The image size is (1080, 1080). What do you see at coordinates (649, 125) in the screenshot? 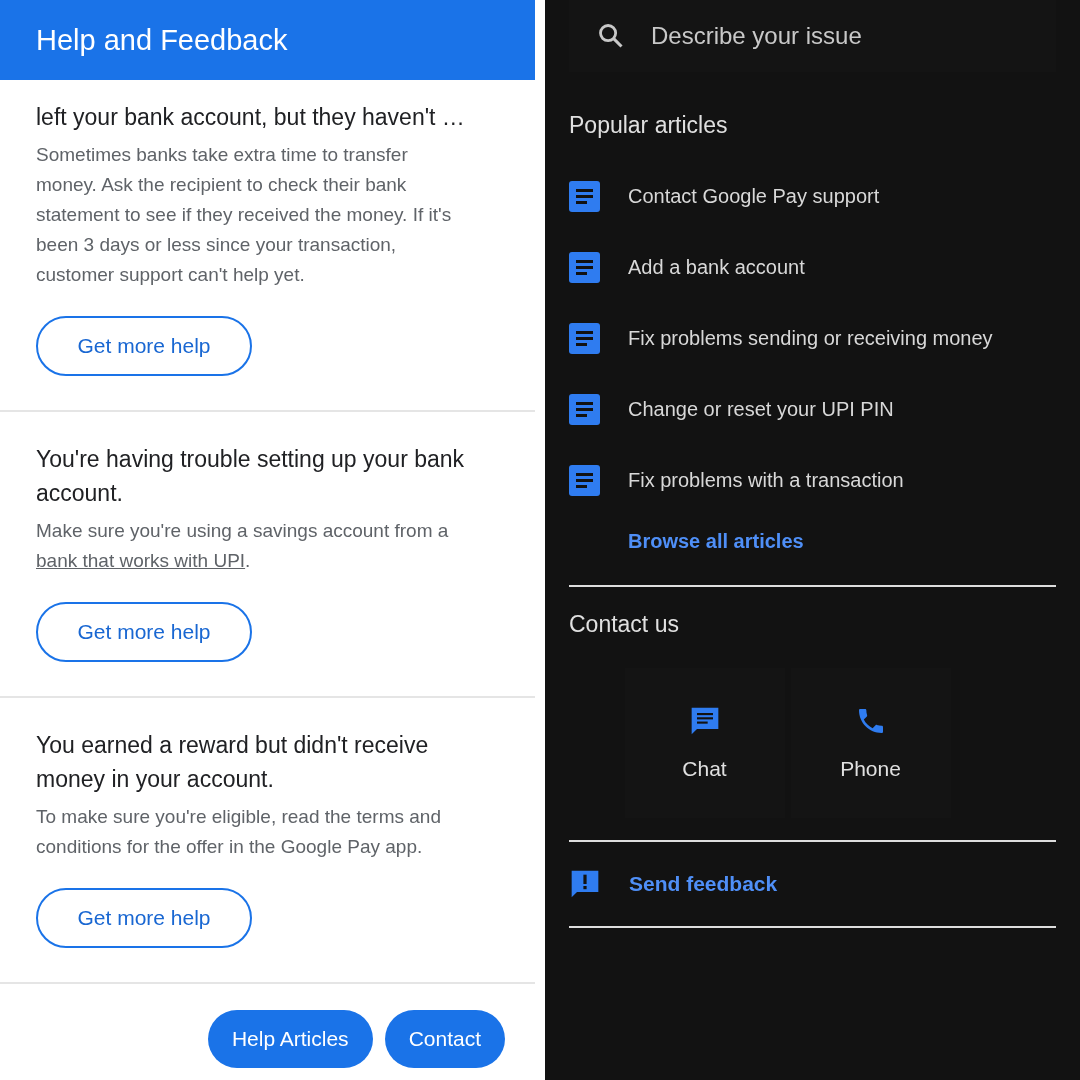
I see `section-title: Popular articles` at bounding box center [649, 125].